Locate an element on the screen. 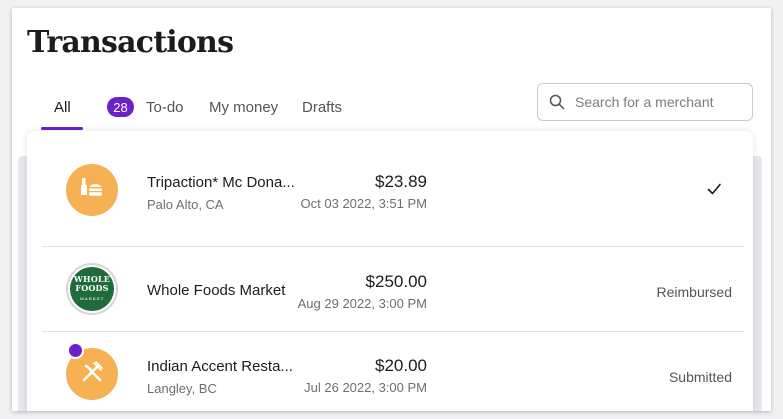 The width and height of the screenshot is (783, 419). merchant-avatar is located at coordinates (92, 190).